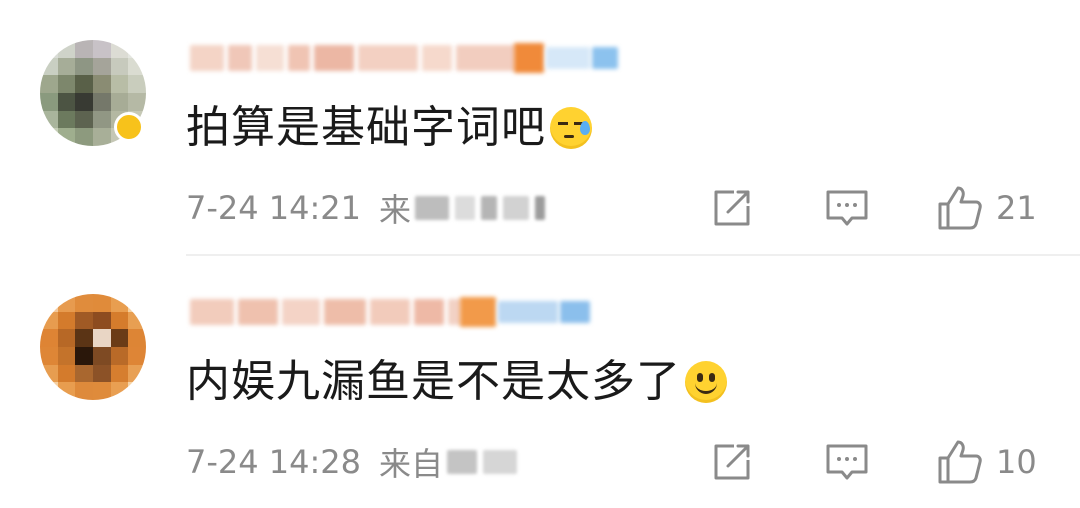 This screenshot has height=508, width=1080. Describe the element at coordinates (395, 210) in the screenshot. I see `source-prefix: 来` at that location.